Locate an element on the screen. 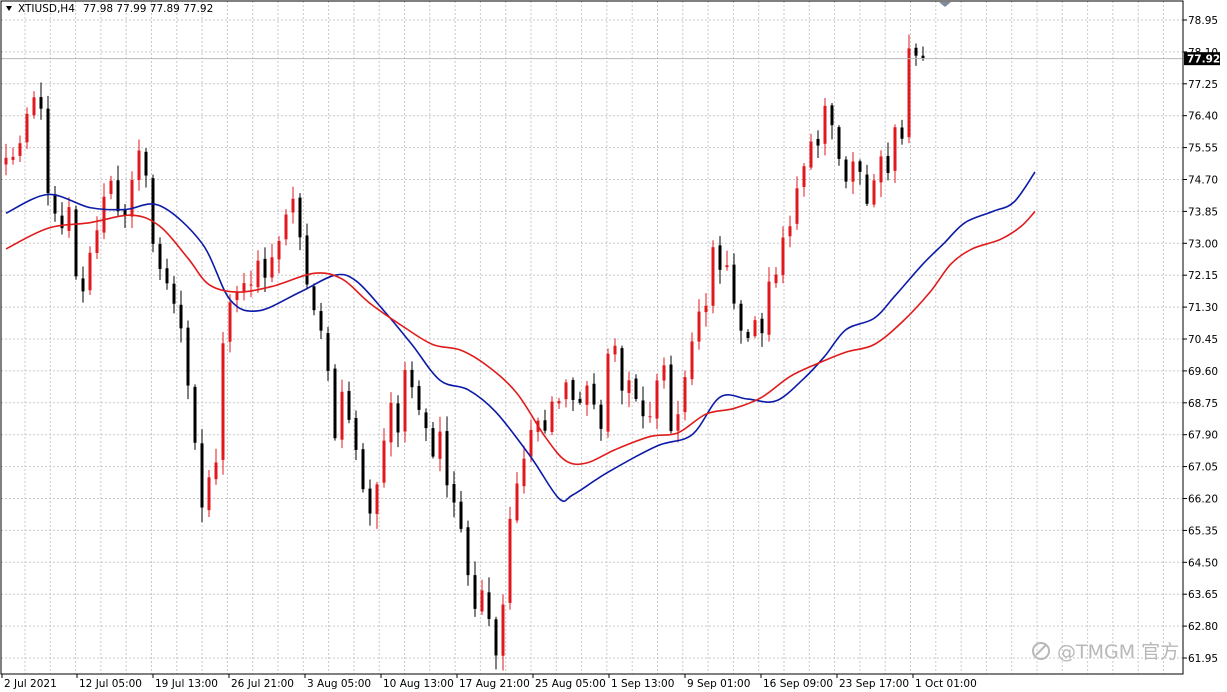  tmgm-logo-icon is located at coordinates (1041, 651).